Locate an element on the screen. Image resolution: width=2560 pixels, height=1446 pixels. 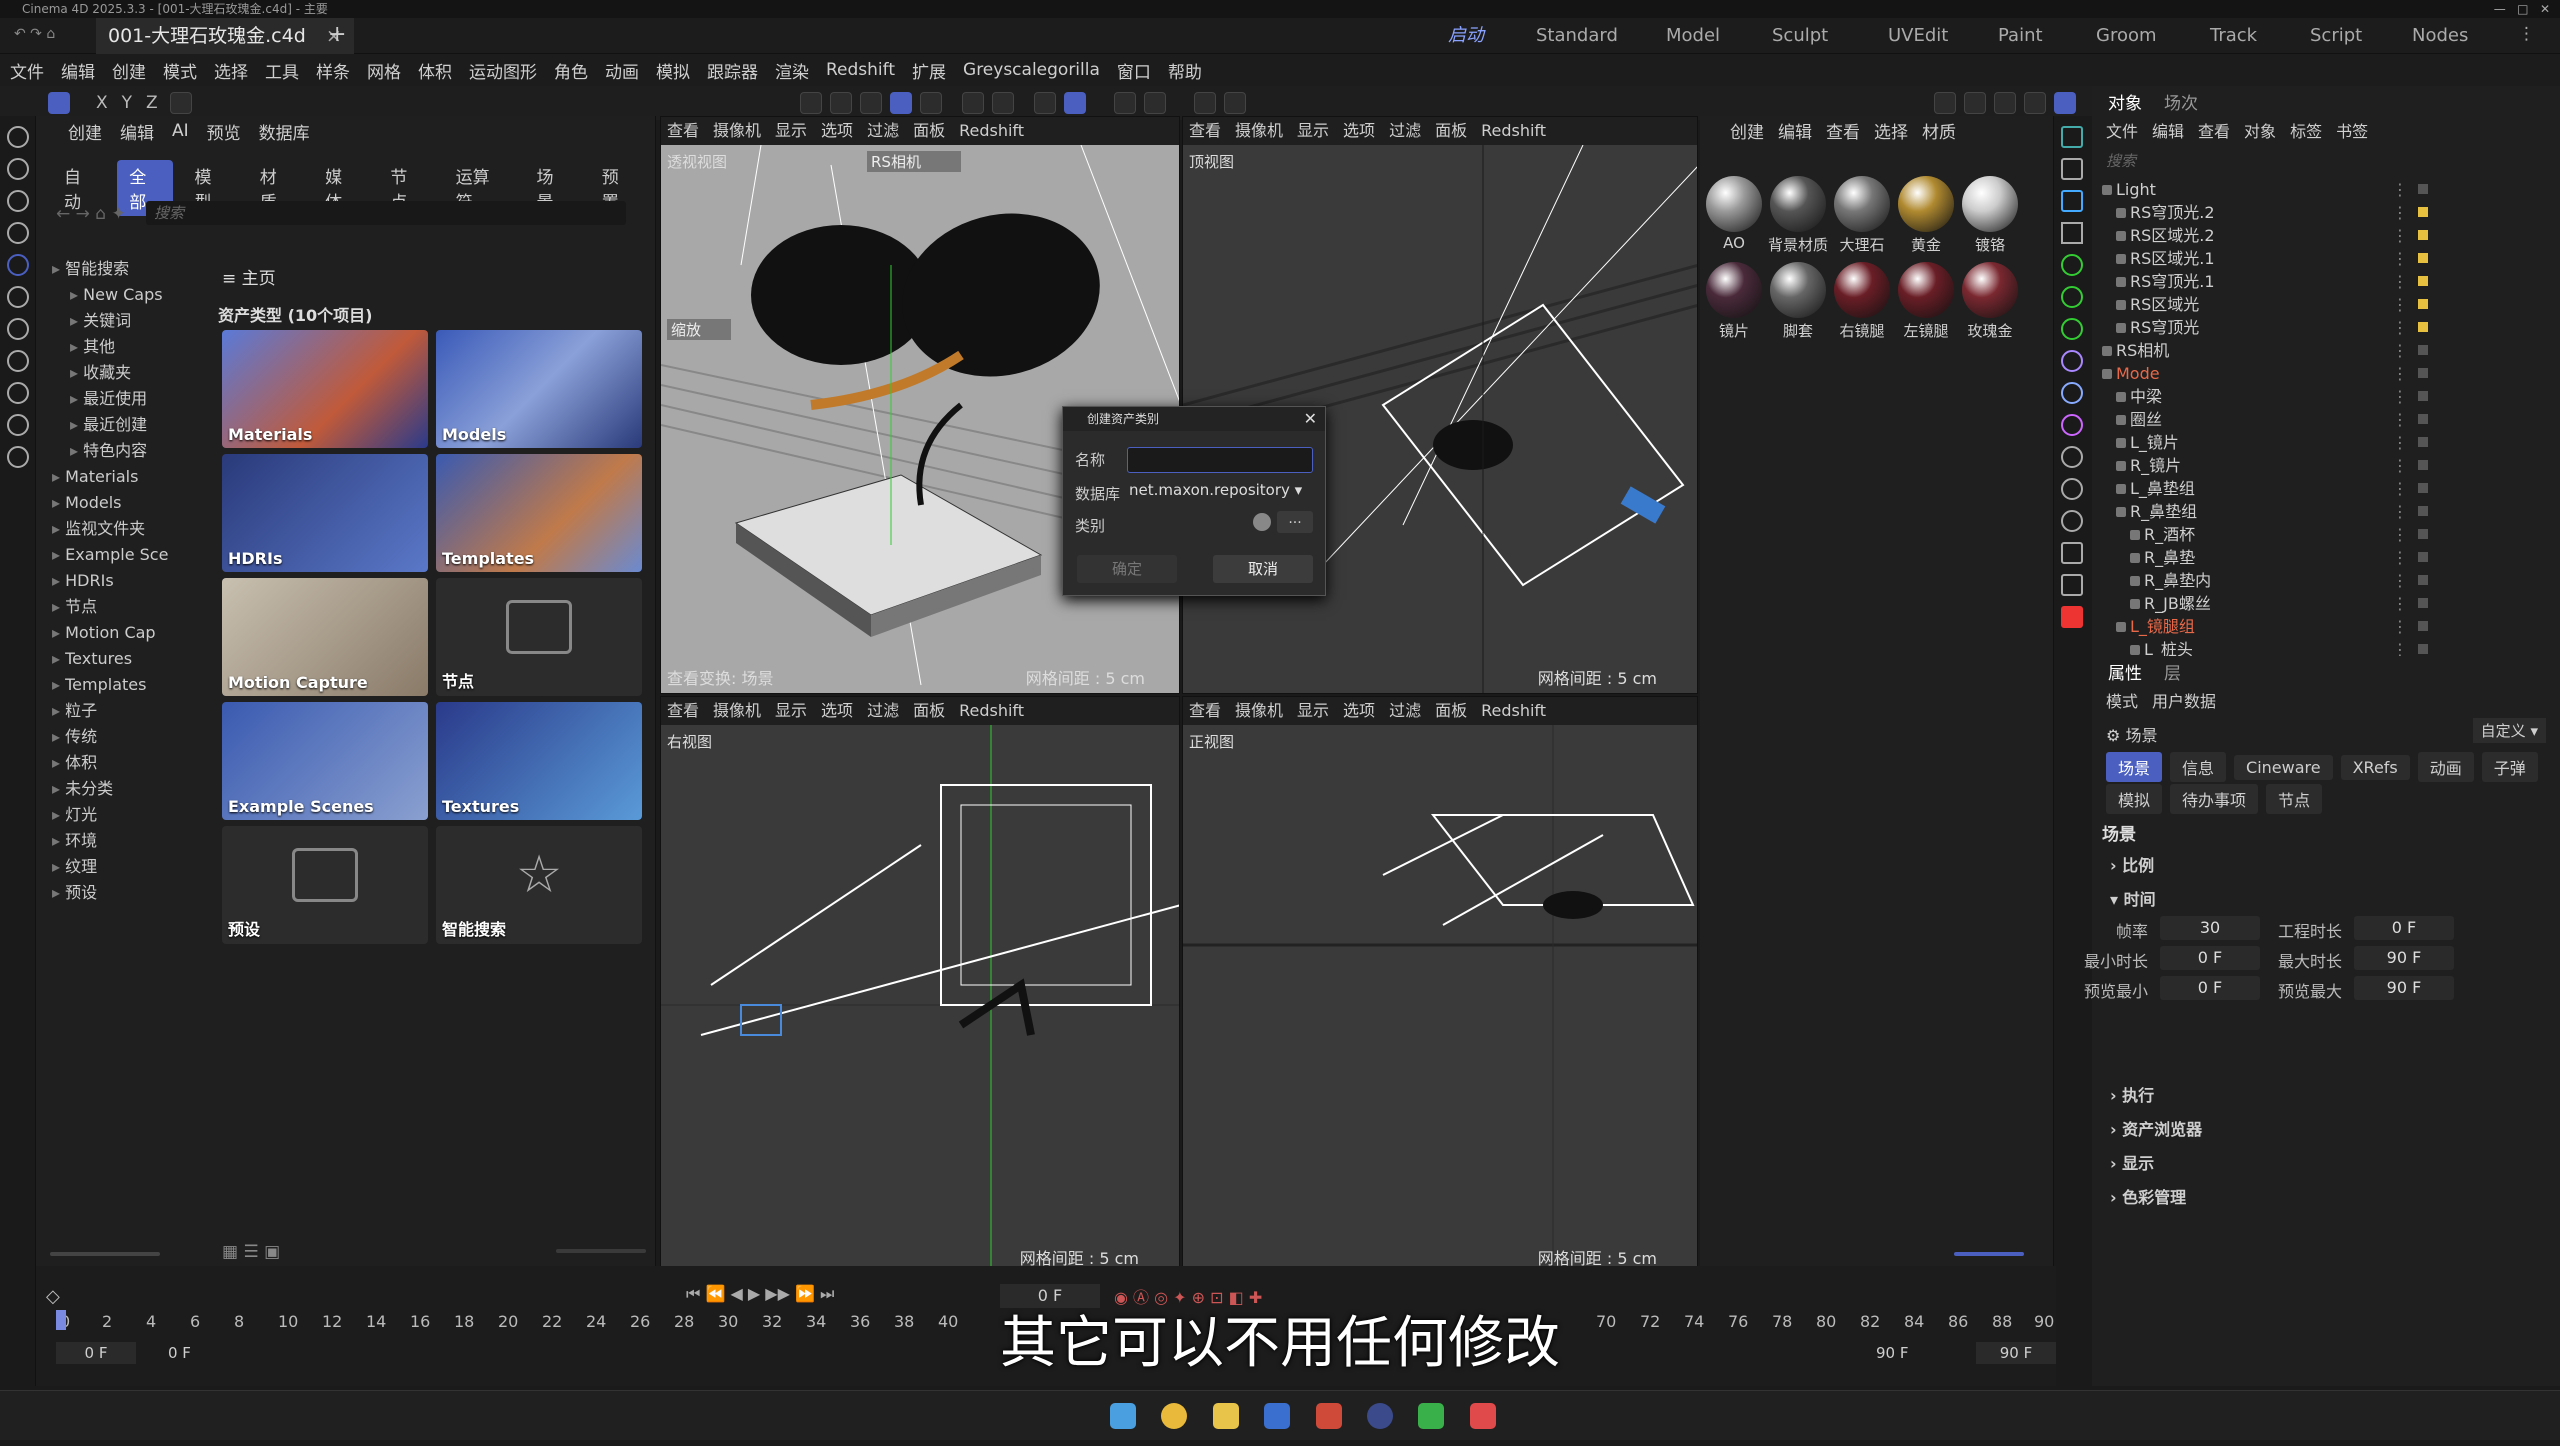
object-row: L_镜片 ⋮ is located at coordinates (2326, 442).